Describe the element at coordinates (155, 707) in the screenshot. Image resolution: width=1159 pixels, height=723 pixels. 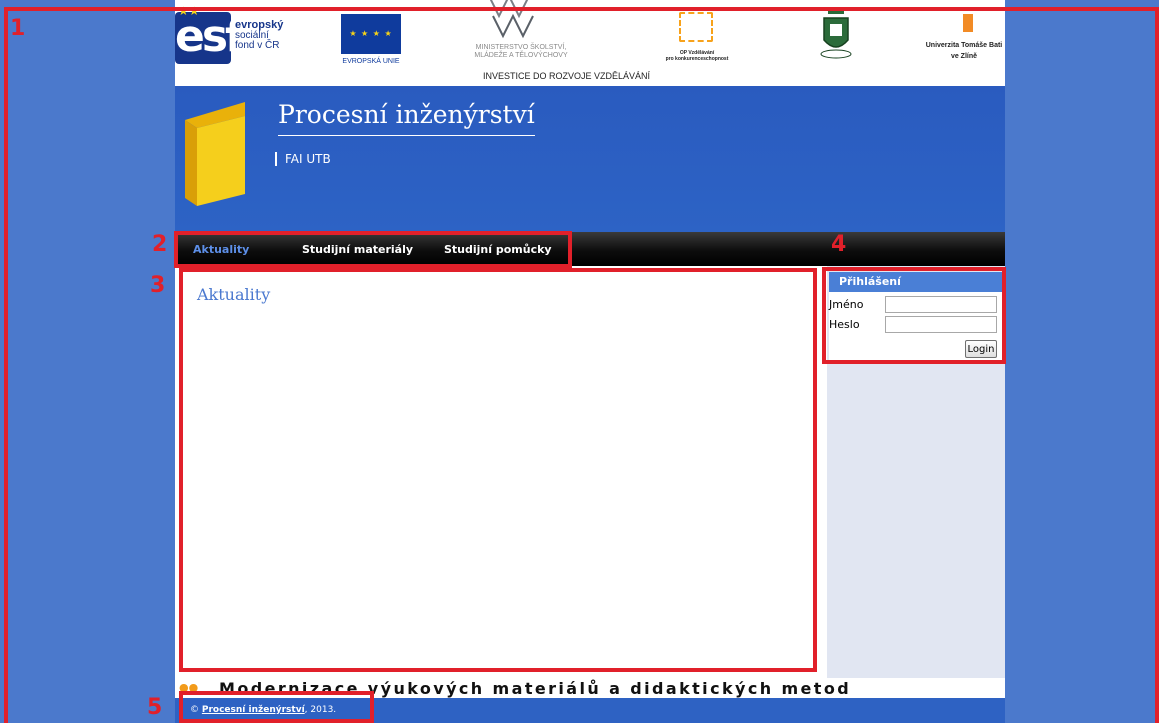
I see `annotation-number-5: 5` at that location.